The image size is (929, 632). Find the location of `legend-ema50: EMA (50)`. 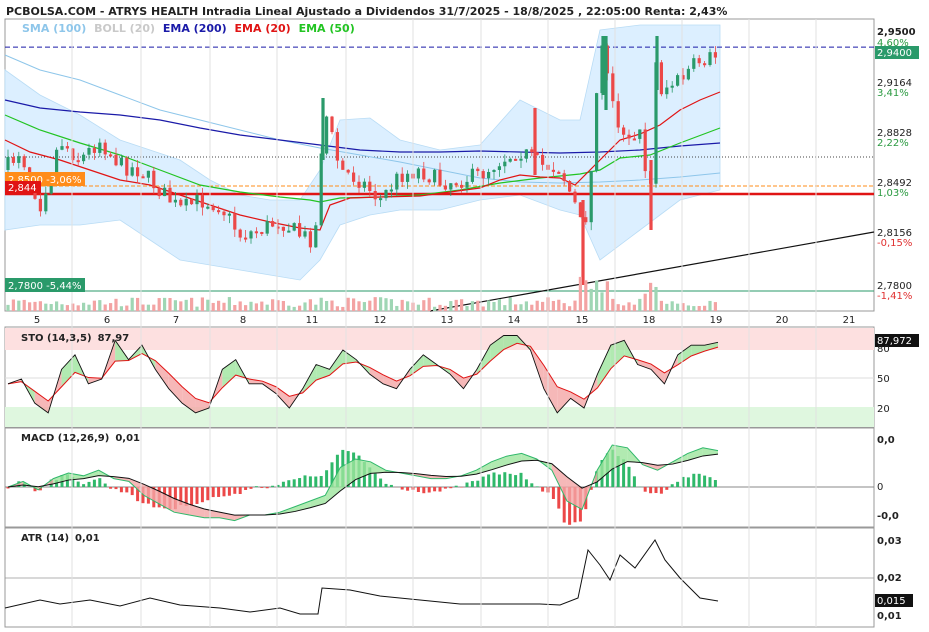

legend-ema50: EMA (50) is located at coordinates (327, 28).